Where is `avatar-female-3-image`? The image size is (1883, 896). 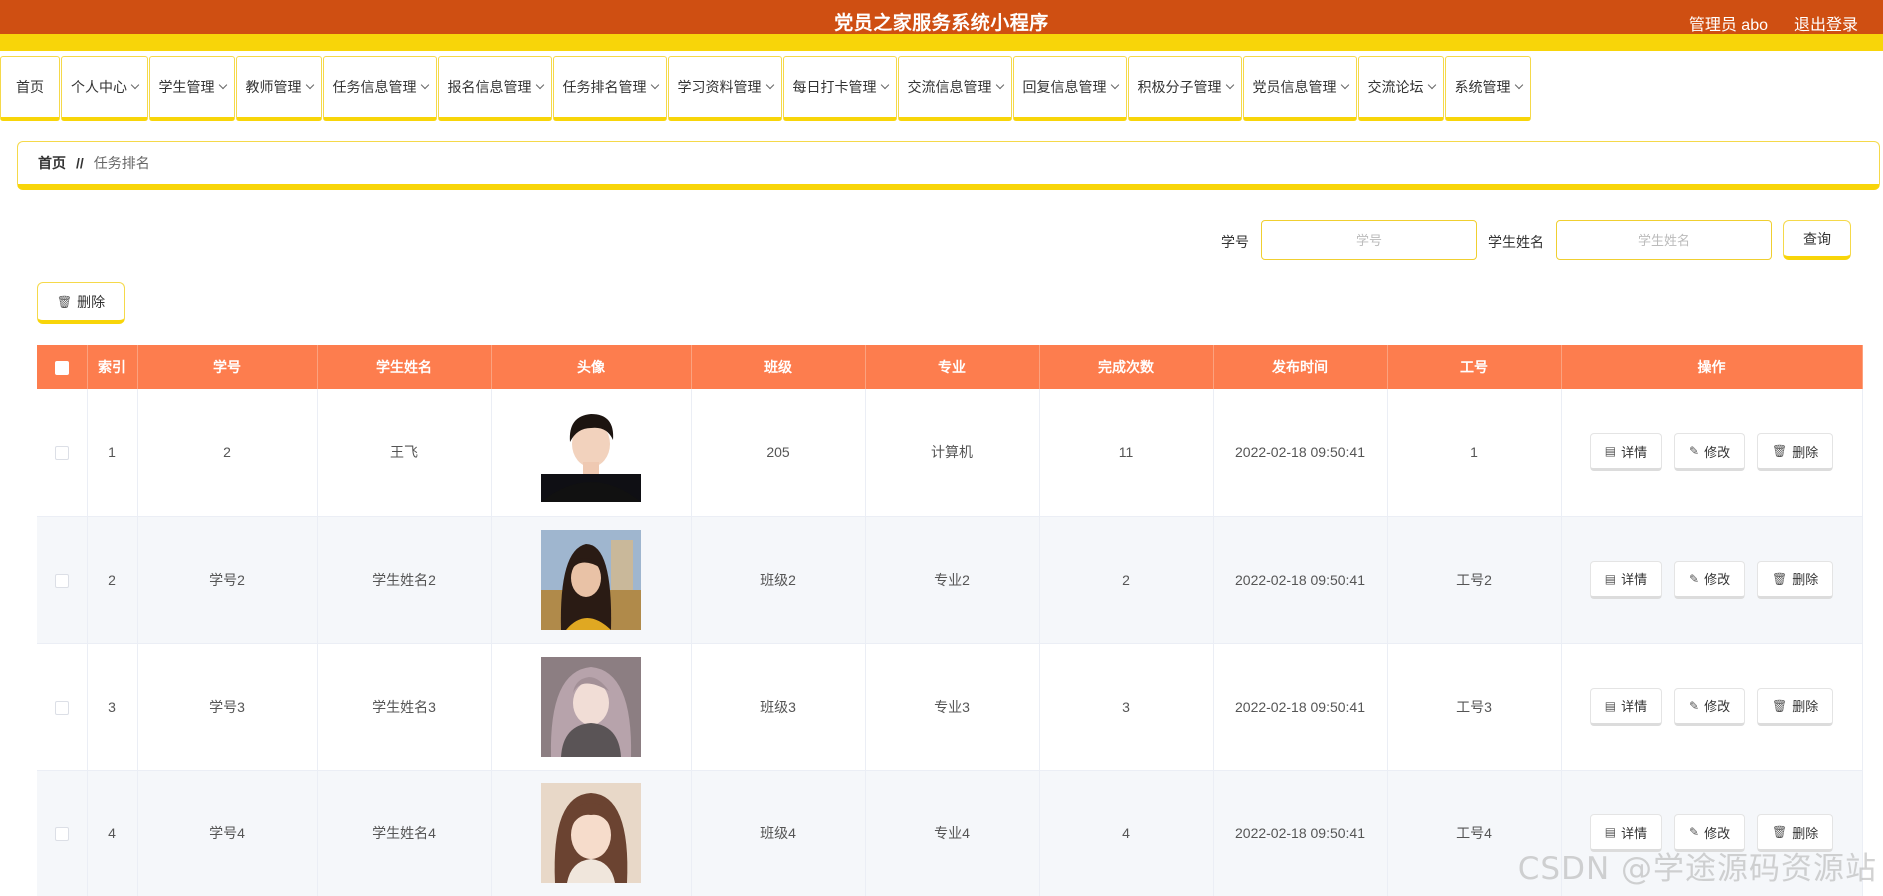 avatar-female-3-image is located at coordinates (591, 833).